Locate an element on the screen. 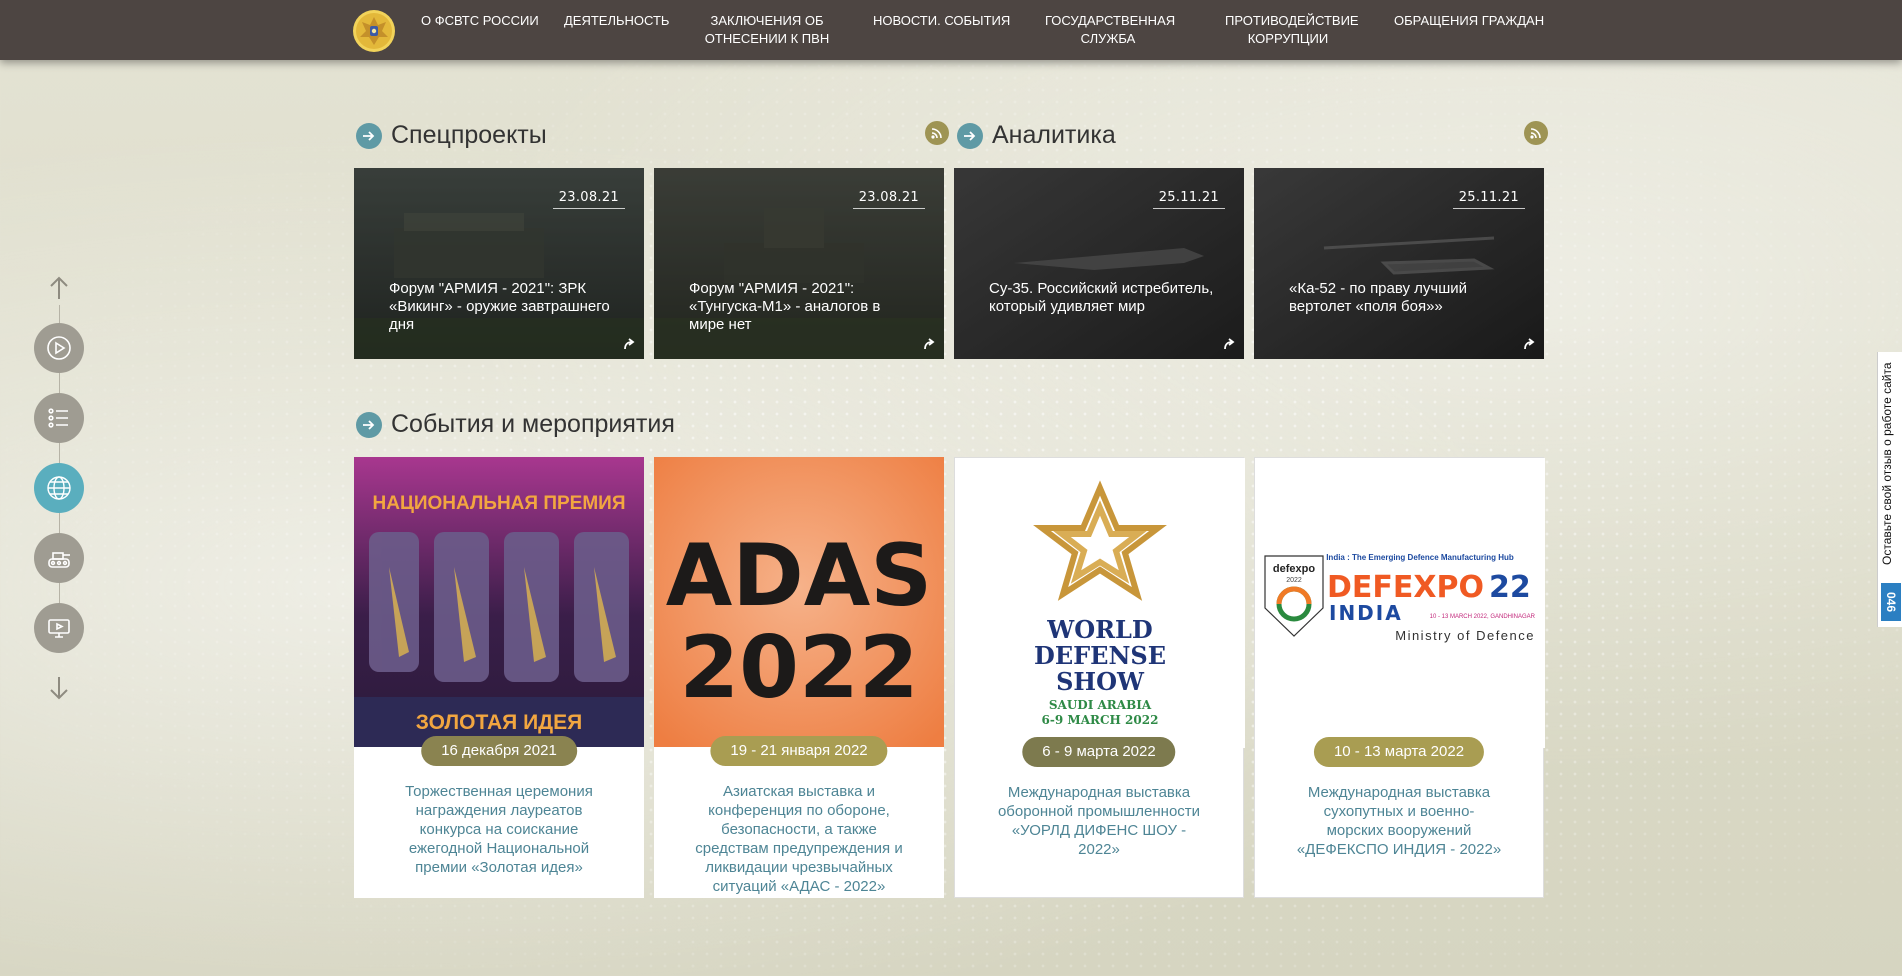 This screenshot has height=976, width=1902. event-image-caption: НАЦИОНАЛЬНАЯ ПРЕМИЯ is located at coordinates (499, 503).